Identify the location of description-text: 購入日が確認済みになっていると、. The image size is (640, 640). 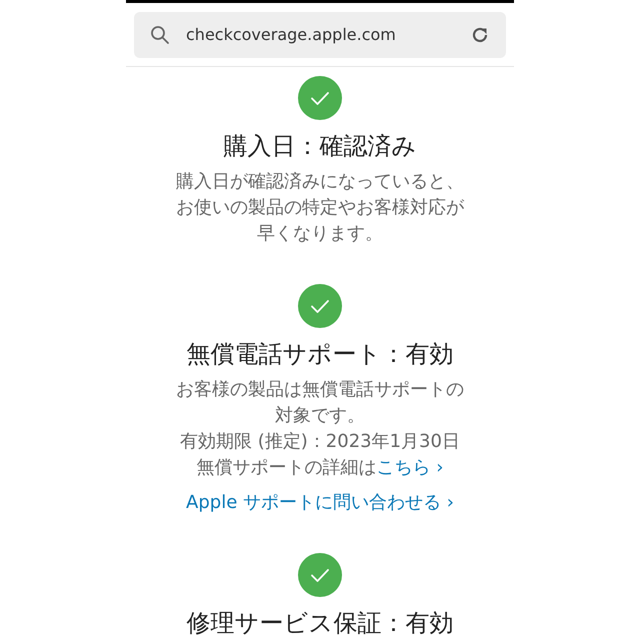
(320, 182).